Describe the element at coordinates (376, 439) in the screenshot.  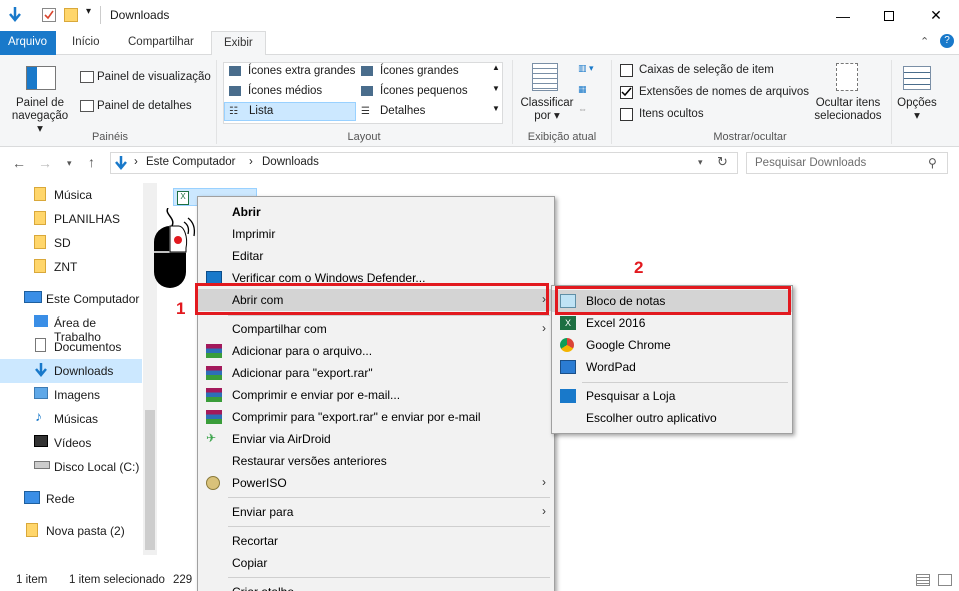
I see `menu-item-airdroid: ✈ Enviar via AirDroid` at that location.